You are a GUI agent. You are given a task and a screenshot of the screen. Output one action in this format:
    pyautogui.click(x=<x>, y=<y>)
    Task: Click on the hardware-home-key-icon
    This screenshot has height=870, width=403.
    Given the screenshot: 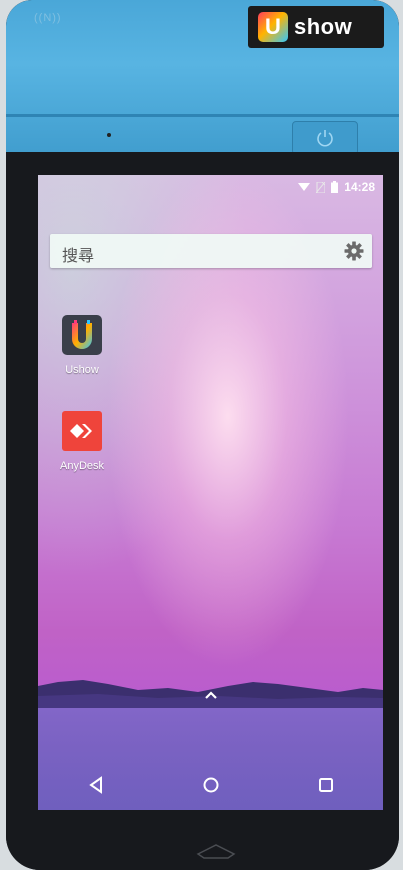 What is the action you would take?
    pyautogui.click(x=216, y=851)
    